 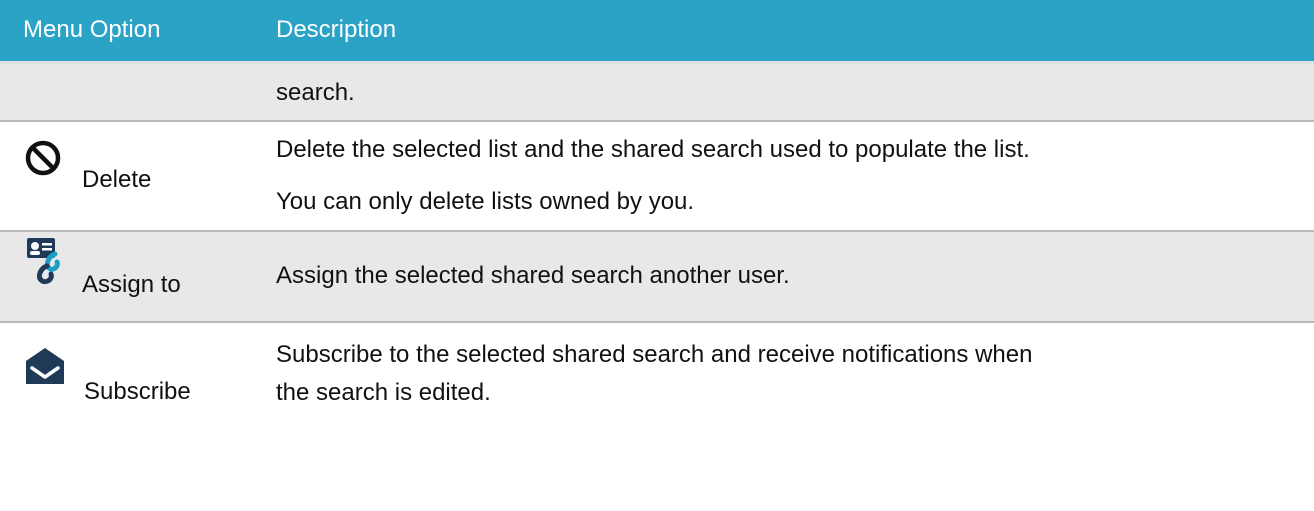 I want to click on description-text: search., so click(x=315, y=92).